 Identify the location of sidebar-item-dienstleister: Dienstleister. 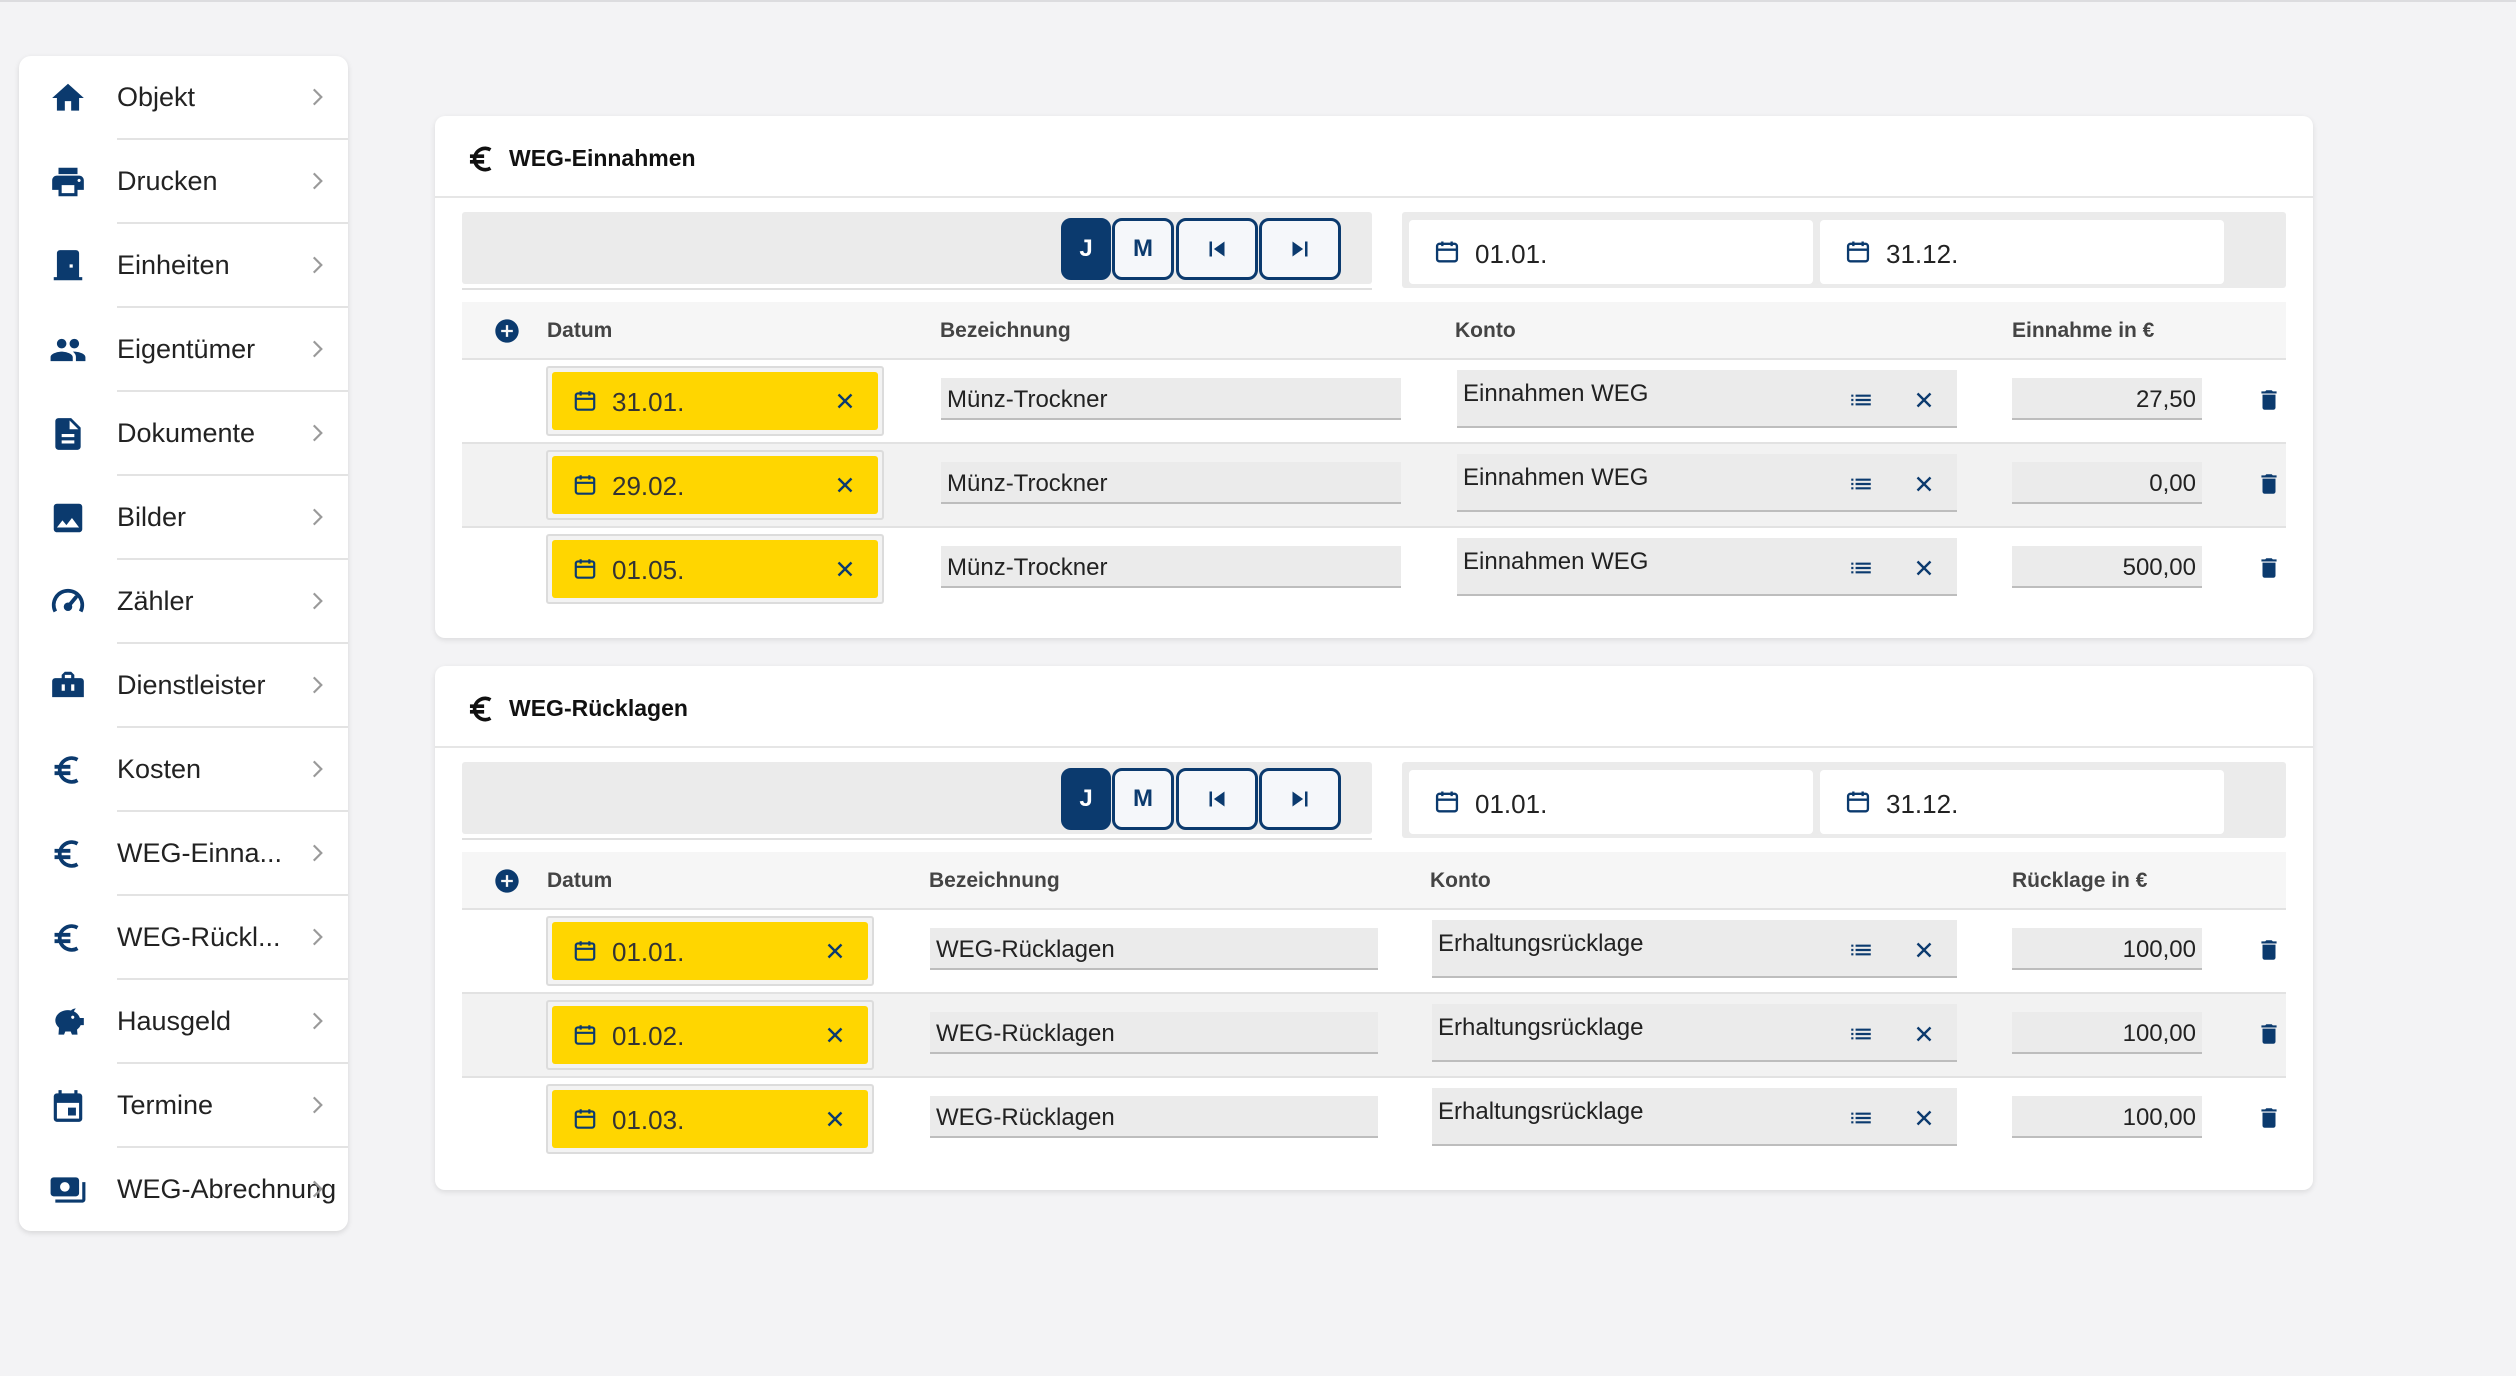
(183, 686).